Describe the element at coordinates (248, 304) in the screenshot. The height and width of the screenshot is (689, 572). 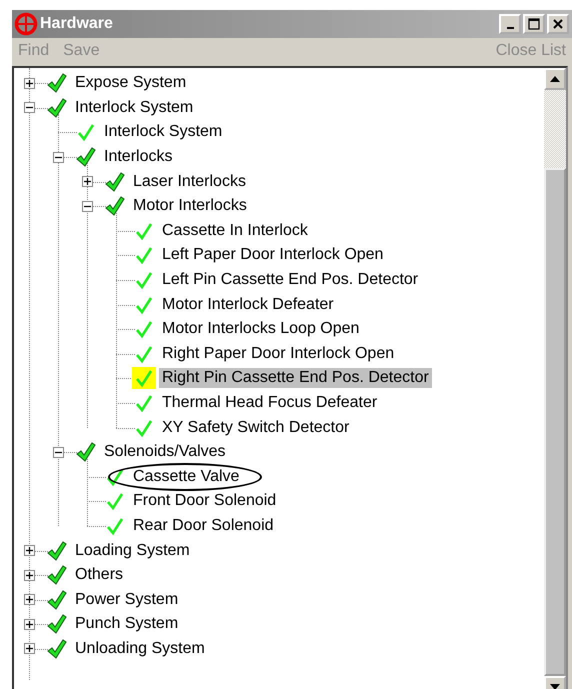
I see `tree-item: Motor Interlock Defeater` at that location.